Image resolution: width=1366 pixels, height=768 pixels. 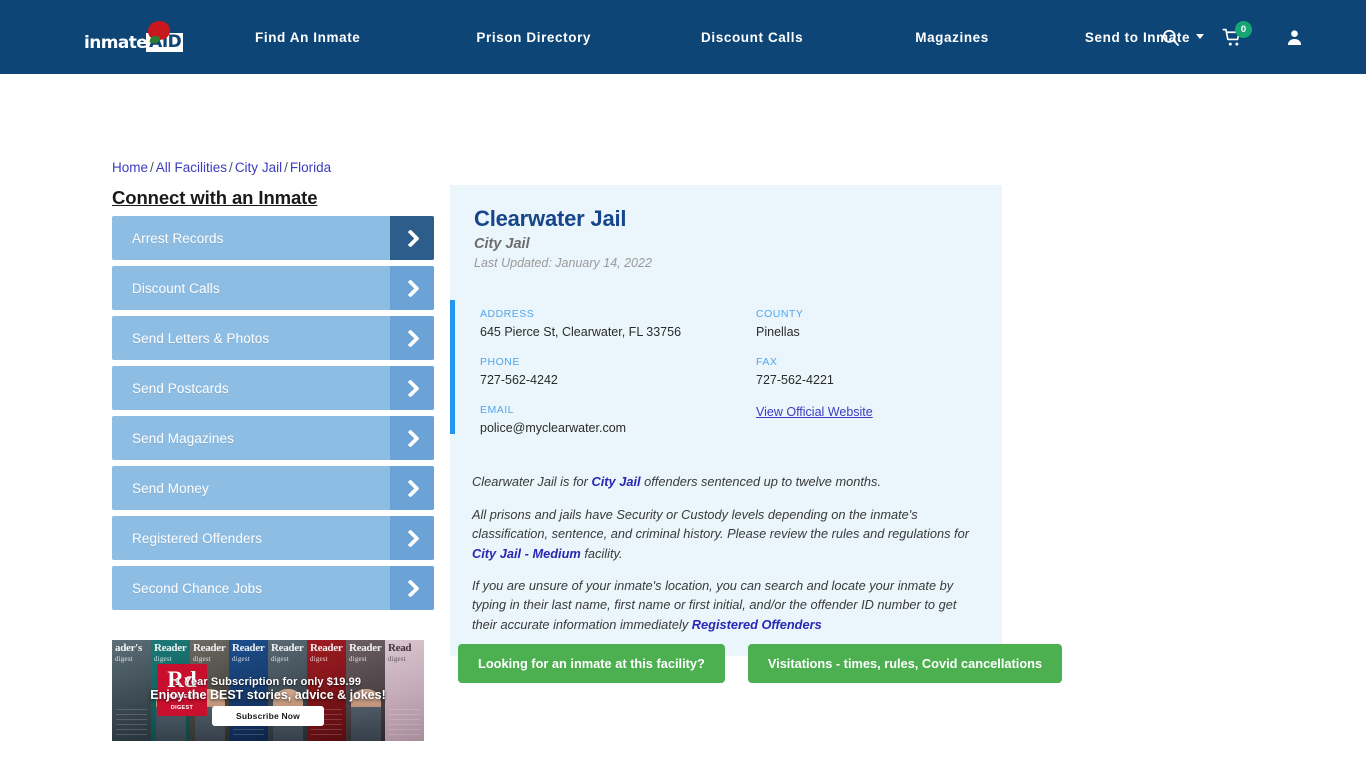 I want to click on official-website-field: View Official Website, so click(x=867, y=420).